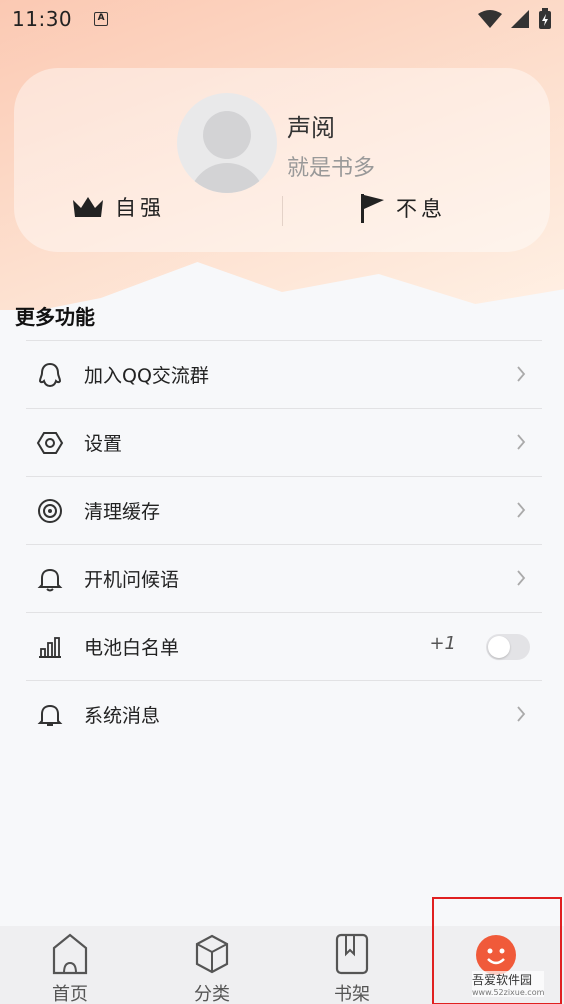  What do you see at coordinates (103, 444) in the screenshot?
I see `menu-item-label: 设置` at bounding box center [103, 444].